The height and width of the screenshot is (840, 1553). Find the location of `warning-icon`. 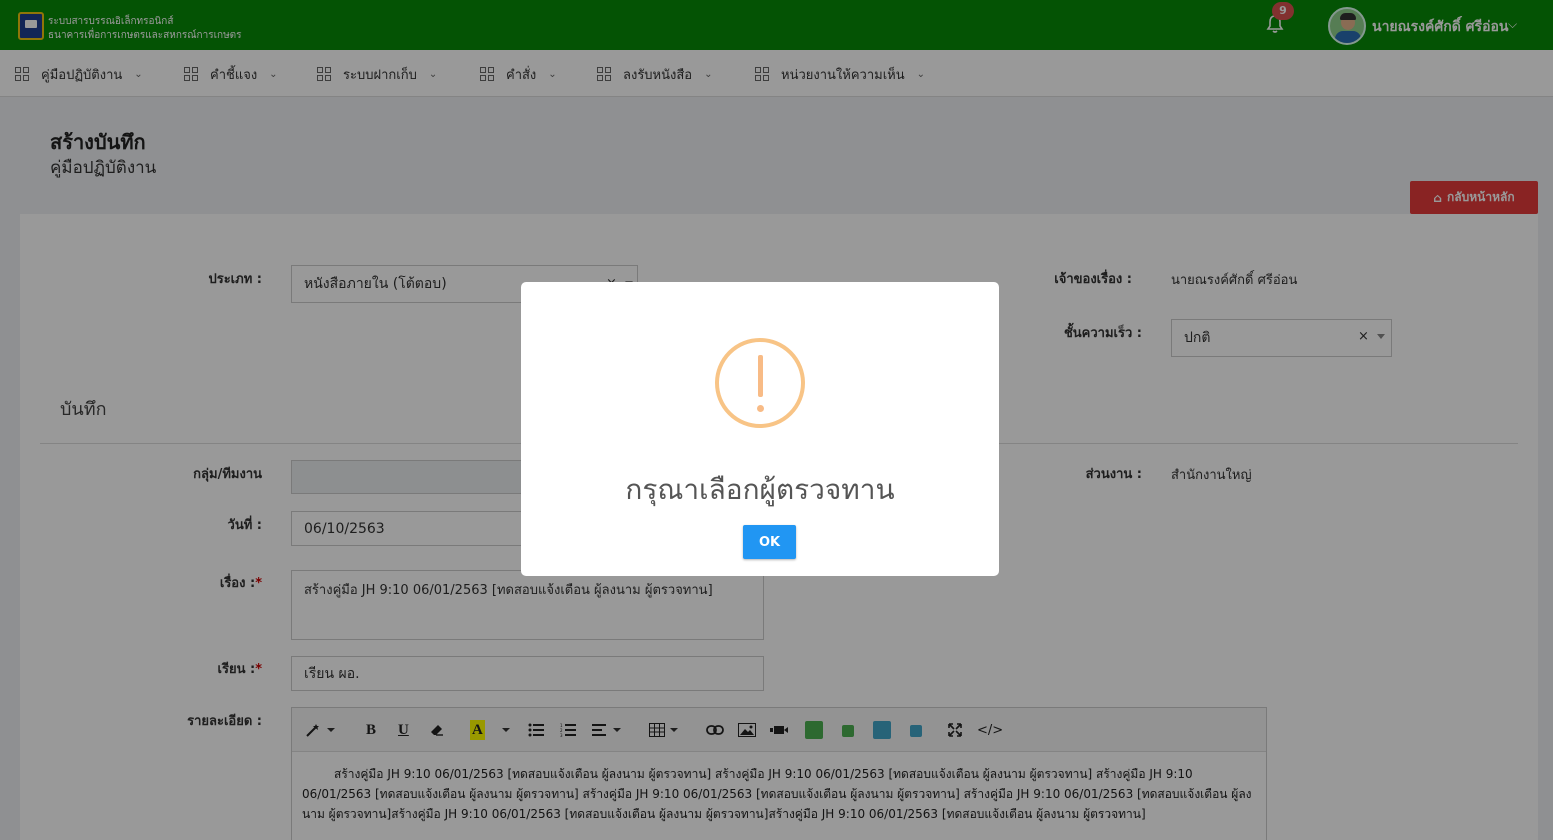

warning-icon is located at coordinates (760, 383).